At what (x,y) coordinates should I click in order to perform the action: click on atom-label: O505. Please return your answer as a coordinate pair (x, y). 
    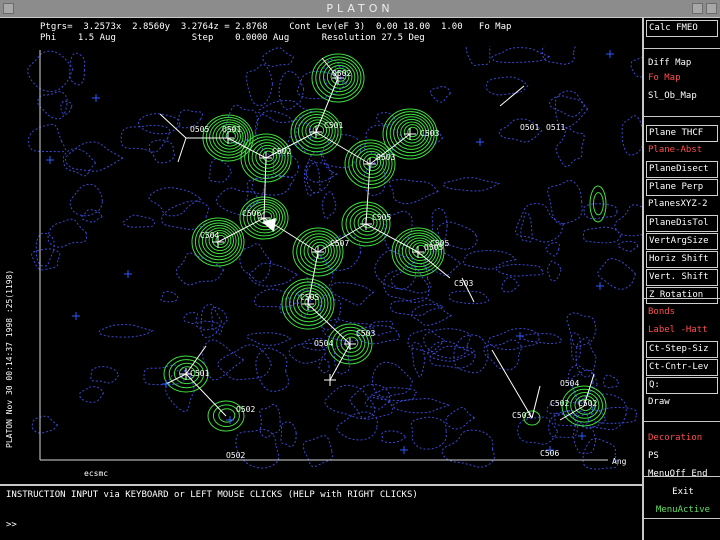
    Looking at the image, I should click on (199, 129).